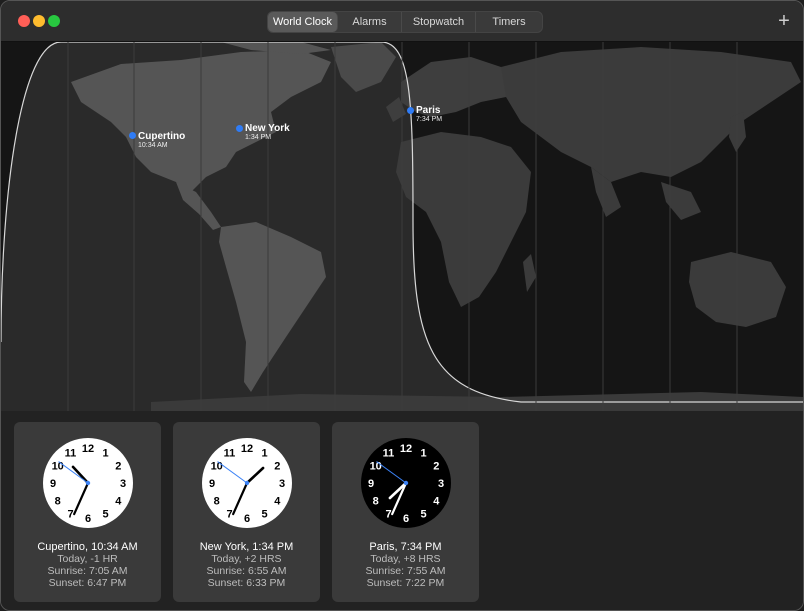 The height and width of the screenshot is (611, 804). Describe the element at coordinates (246, 583) in the screenshot. I see `clock-card-sunset: Sunset: 6:33 PM` at that location.